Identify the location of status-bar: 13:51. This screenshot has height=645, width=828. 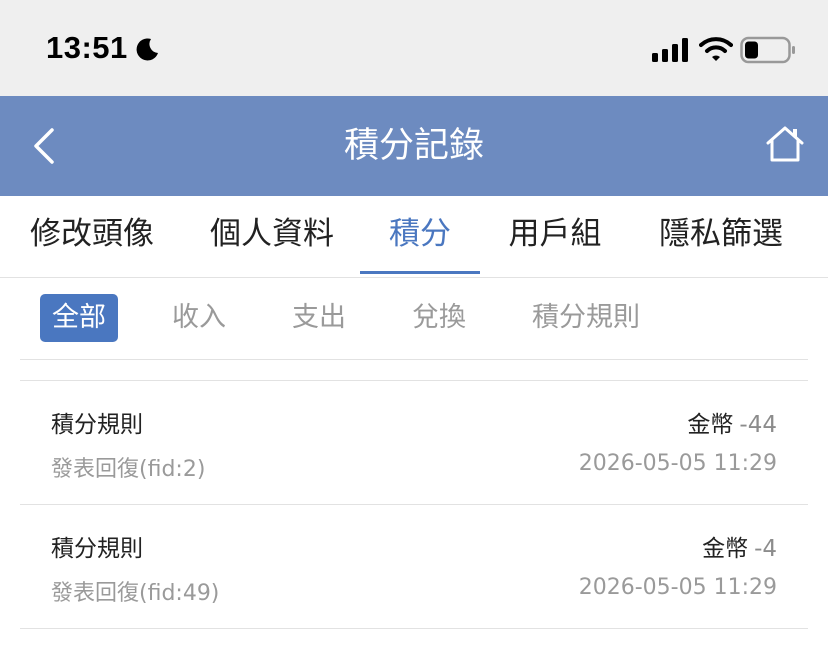
(414, 48).